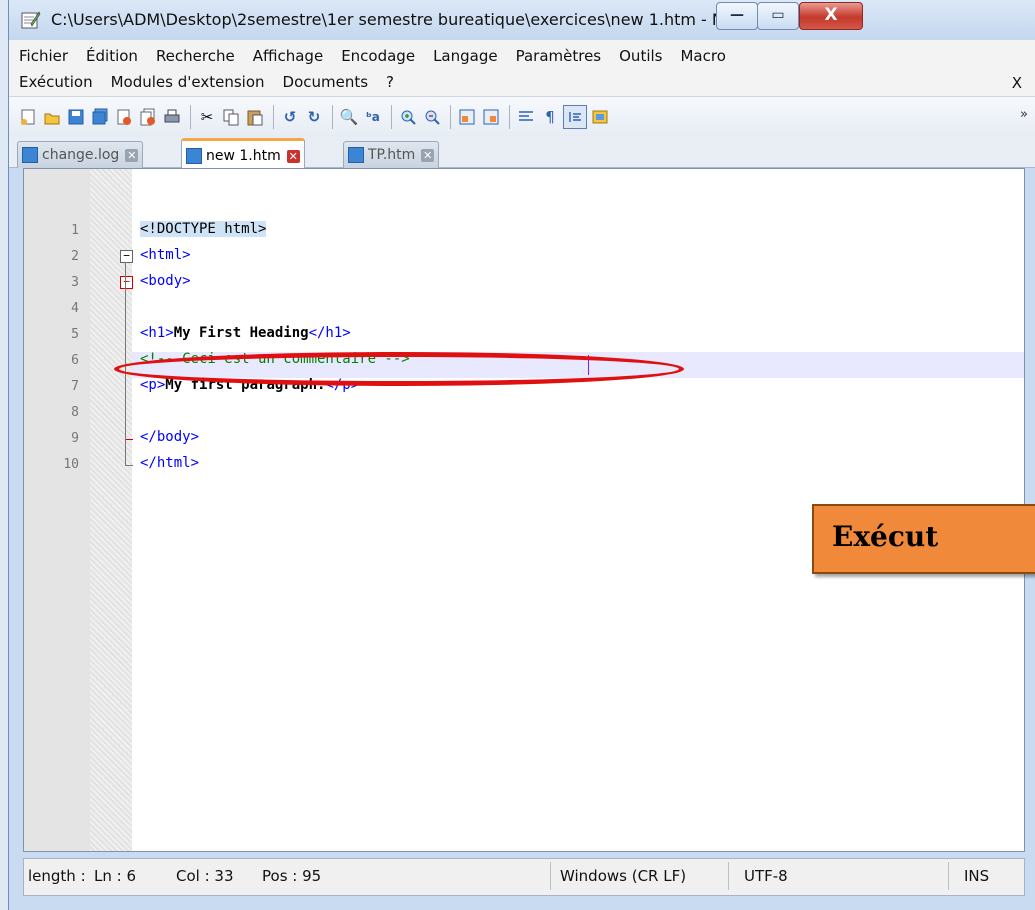  Describe the element at coordinates (75, 438) in the screenshot. I see `line-number: 9` at that location.